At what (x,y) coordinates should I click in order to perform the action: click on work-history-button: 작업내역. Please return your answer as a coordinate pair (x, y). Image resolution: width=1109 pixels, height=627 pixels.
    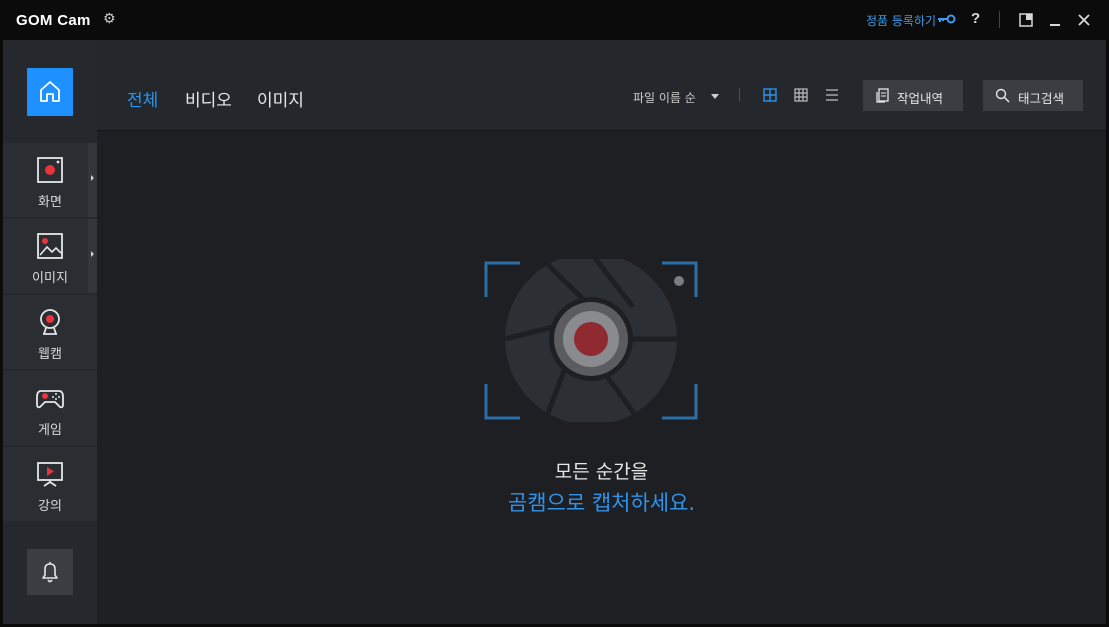
    Looking at the image, I should click on (913, 95).